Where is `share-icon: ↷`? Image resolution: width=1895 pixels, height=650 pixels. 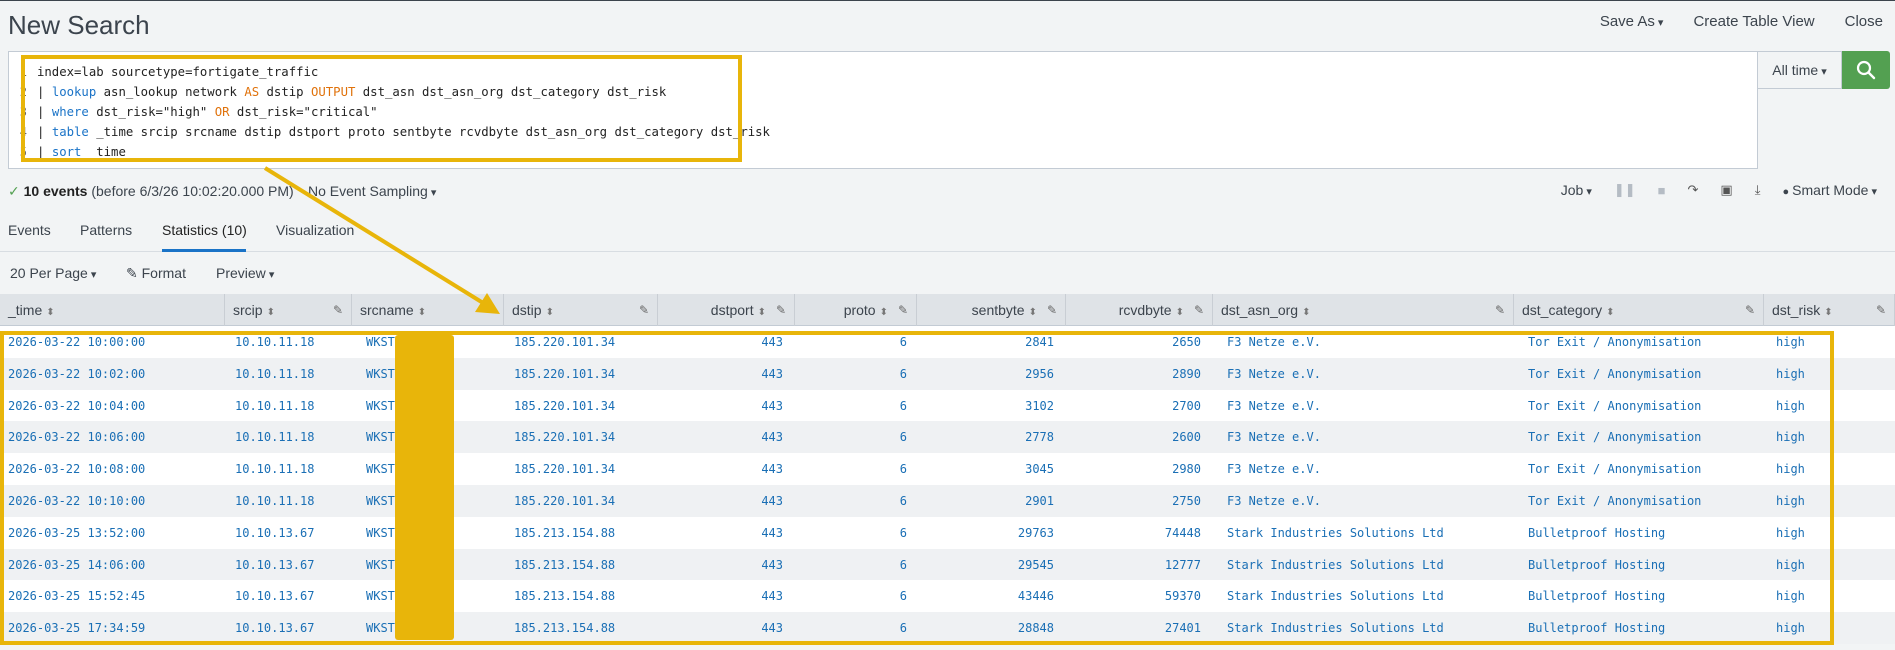 share-icon: ↷ is located at coordinates (1693, 190).